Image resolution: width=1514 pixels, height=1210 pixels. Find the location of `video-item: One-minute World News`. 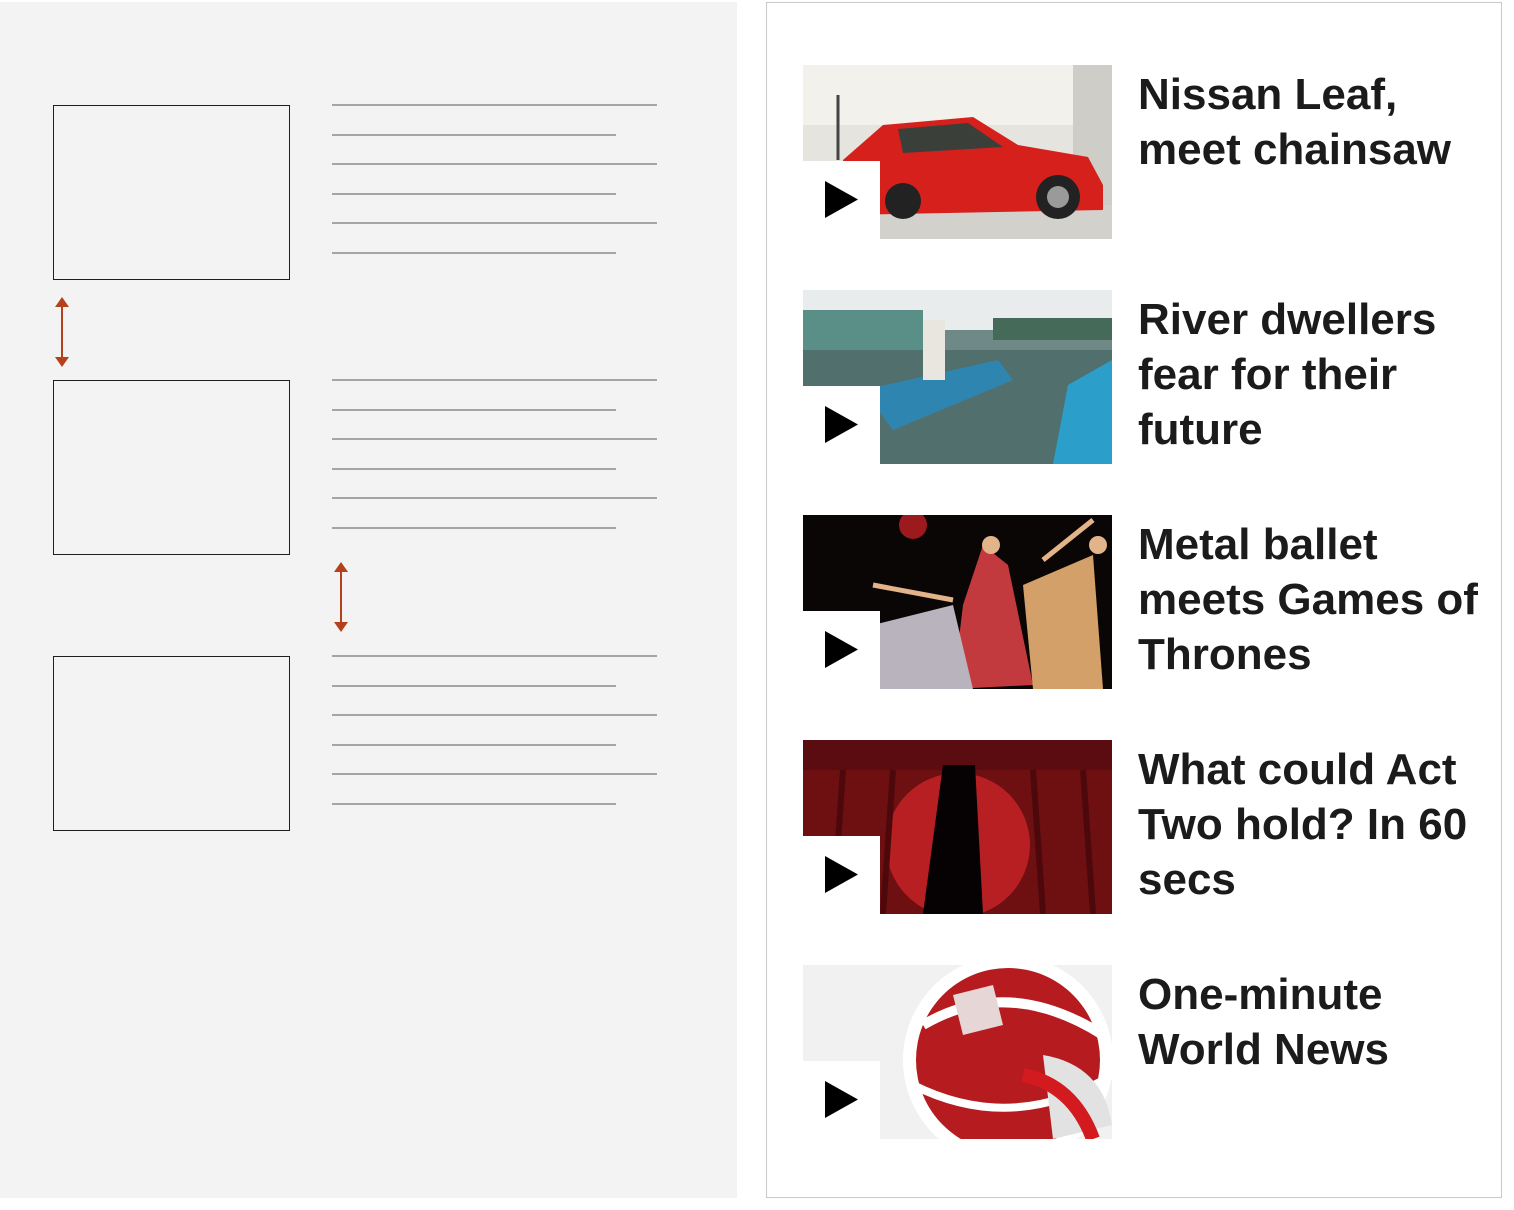

video-item: One-minute World News is located at coordinates (1143, 1052).